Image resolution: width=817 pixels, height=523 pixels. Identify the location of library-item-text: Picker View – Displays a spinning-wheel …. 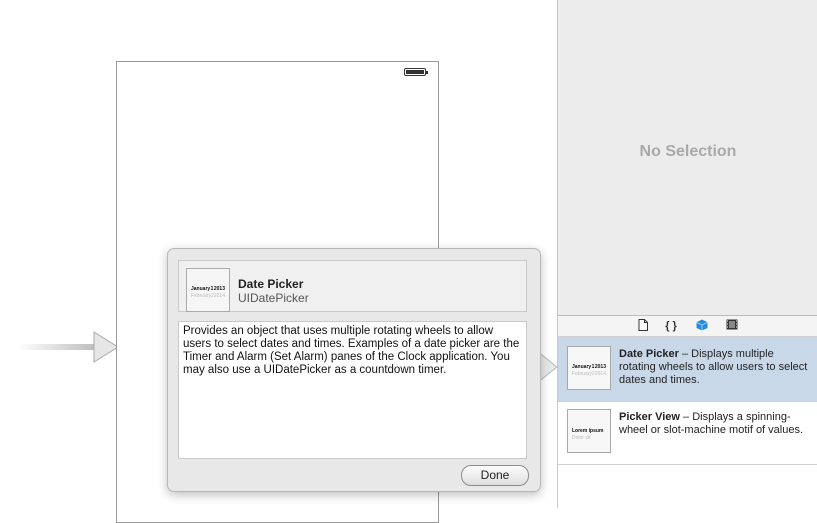
(715, 424).